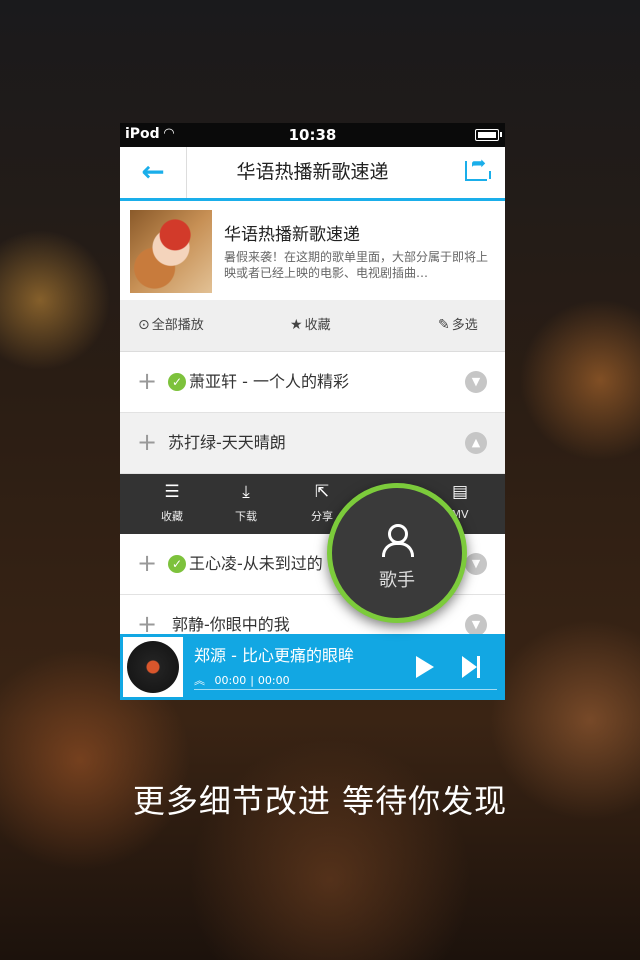 Image resolution: width=640 pixels, height=960 pixels. I want to click on play-all-label: 全部播放, so click(177, 325).